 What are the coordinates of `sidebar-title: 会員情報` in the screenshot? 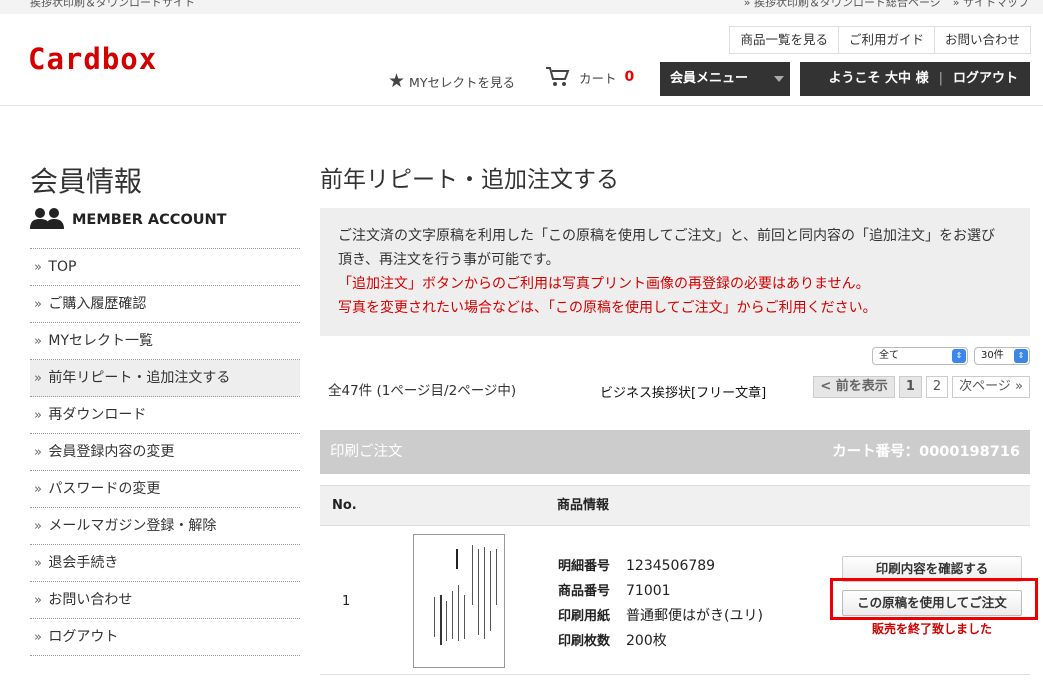 It's located at (86, 181).